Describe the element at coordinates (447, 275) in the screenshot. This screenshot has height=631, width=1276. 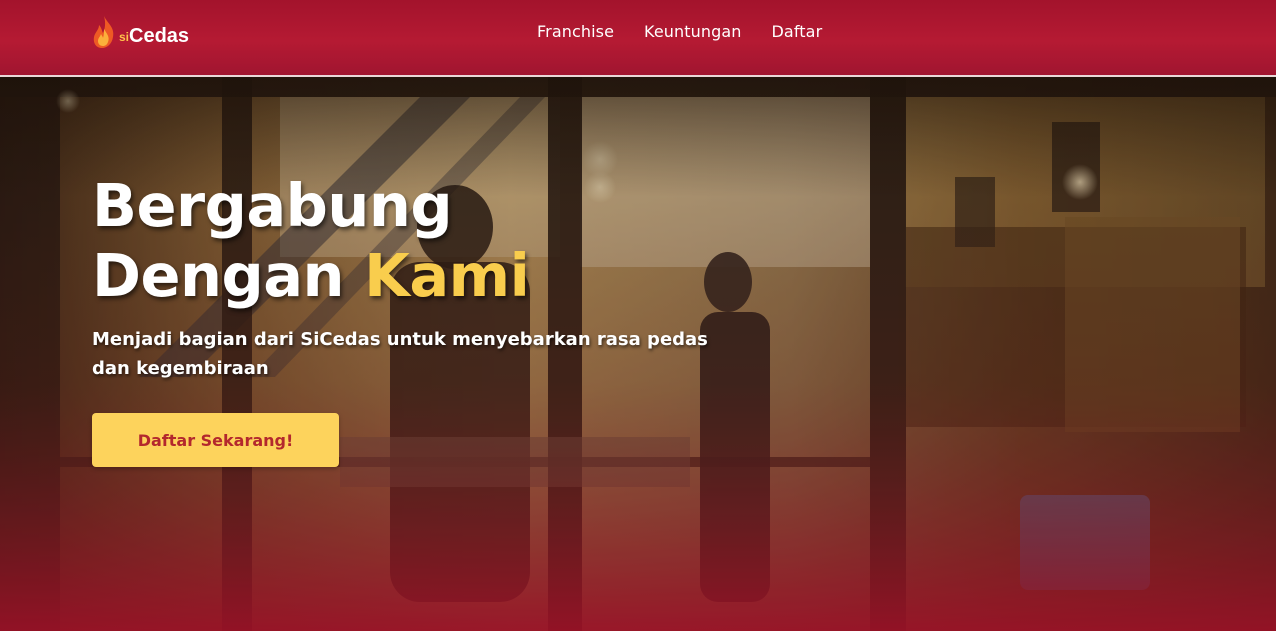
I see `hero-title-accent: Kami` at that location.